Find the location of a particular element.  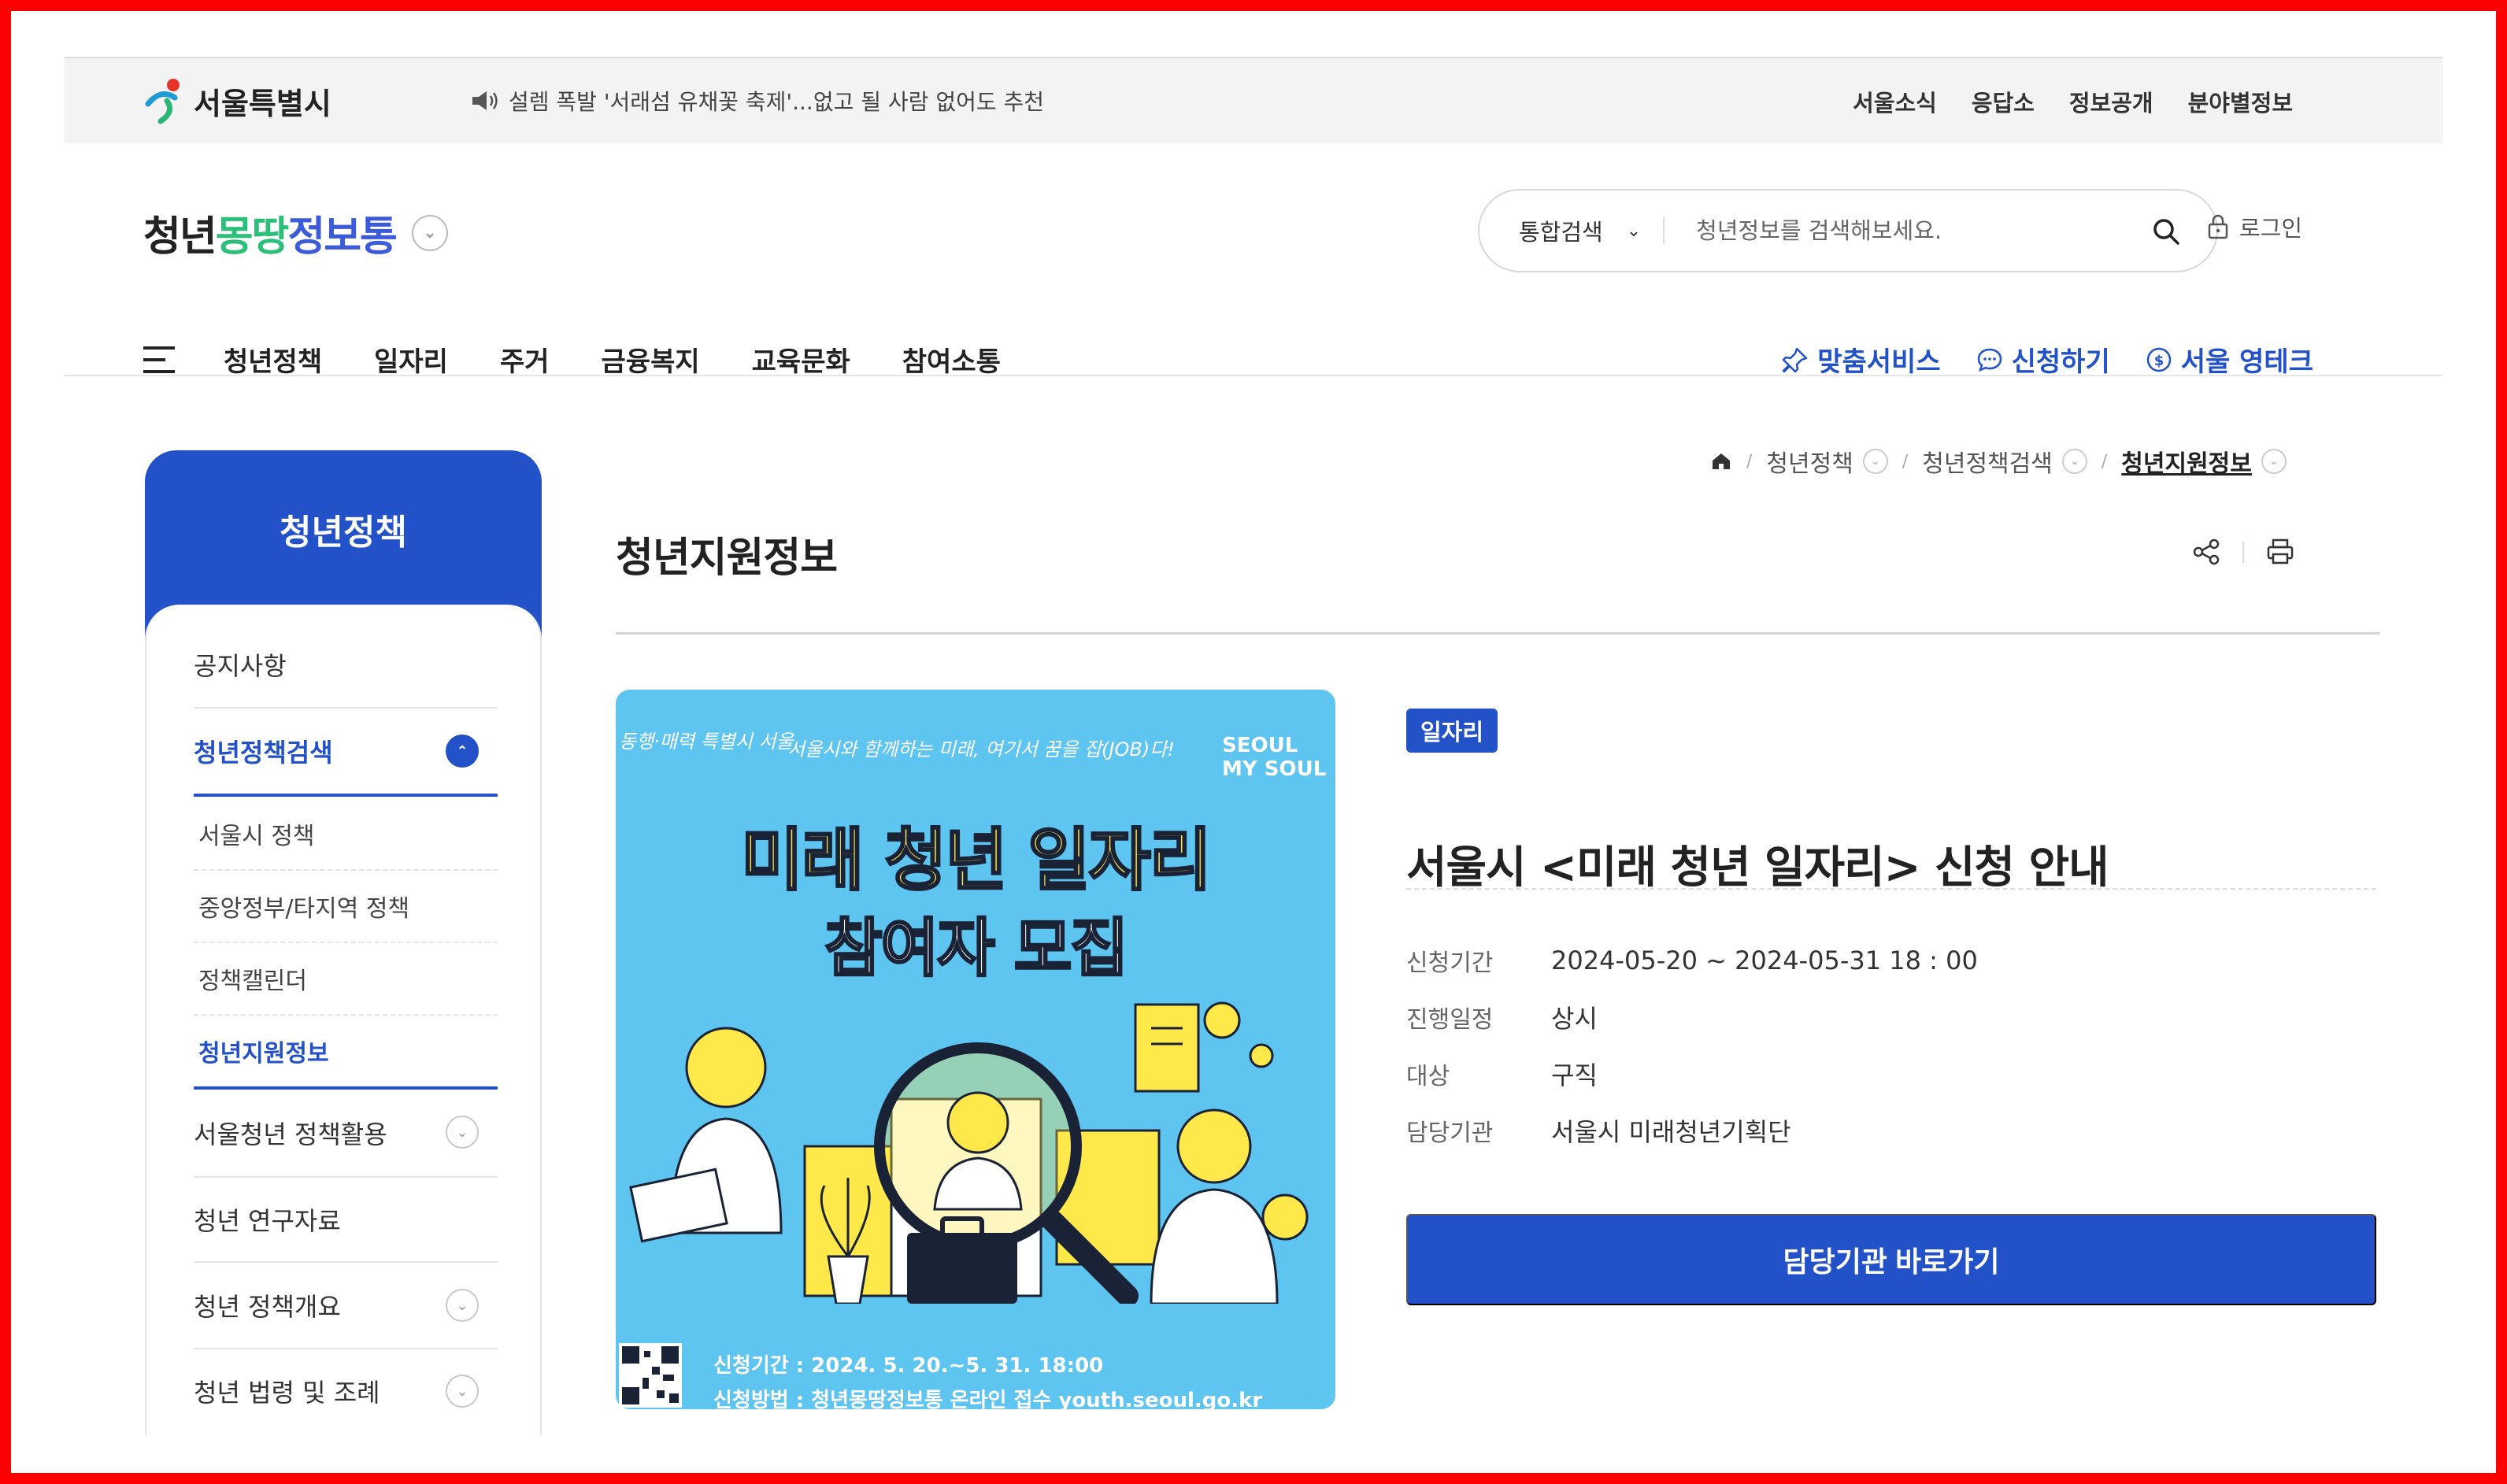

info-label: 진행일정 is located at coordinates (1450, 1020).